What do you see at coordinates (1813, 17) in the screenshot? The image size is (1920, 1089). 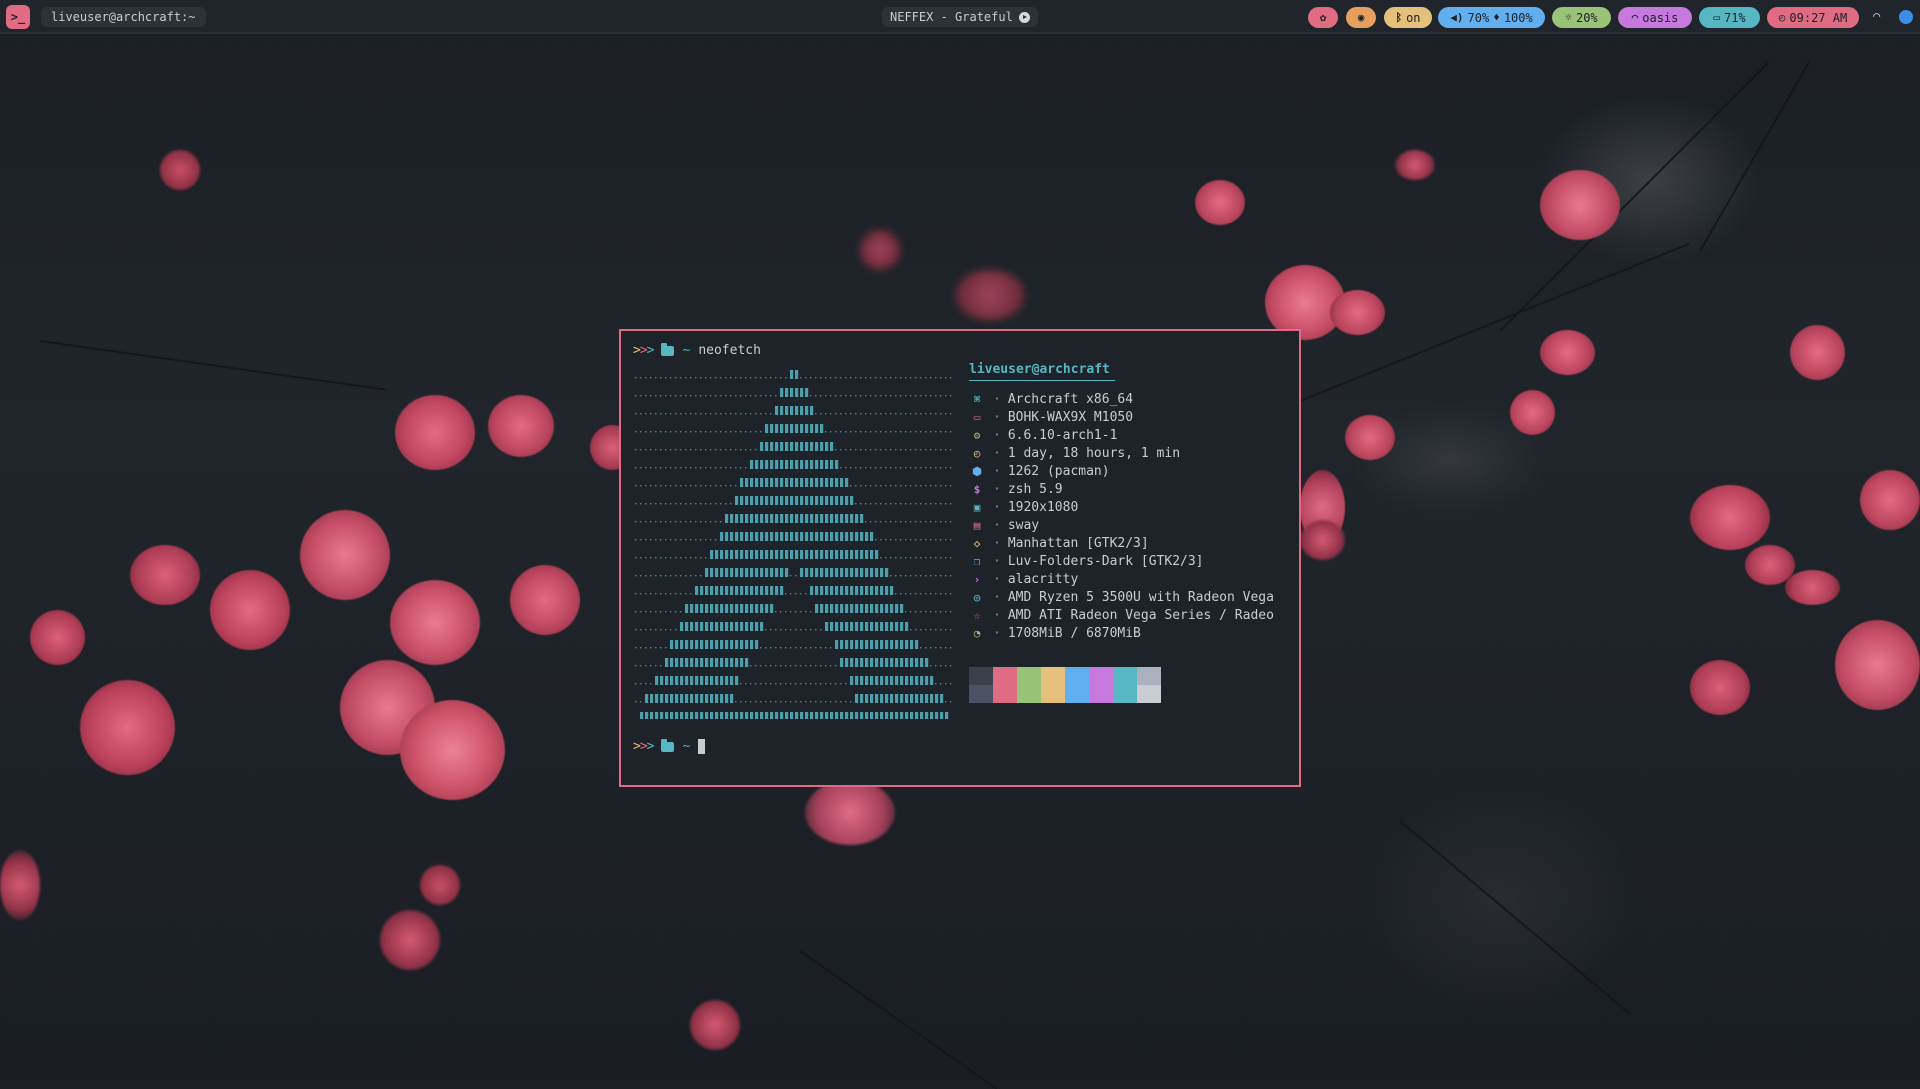 I see `clock-module: ◴ 09:27 AM` at bounding box center [1813, 17].